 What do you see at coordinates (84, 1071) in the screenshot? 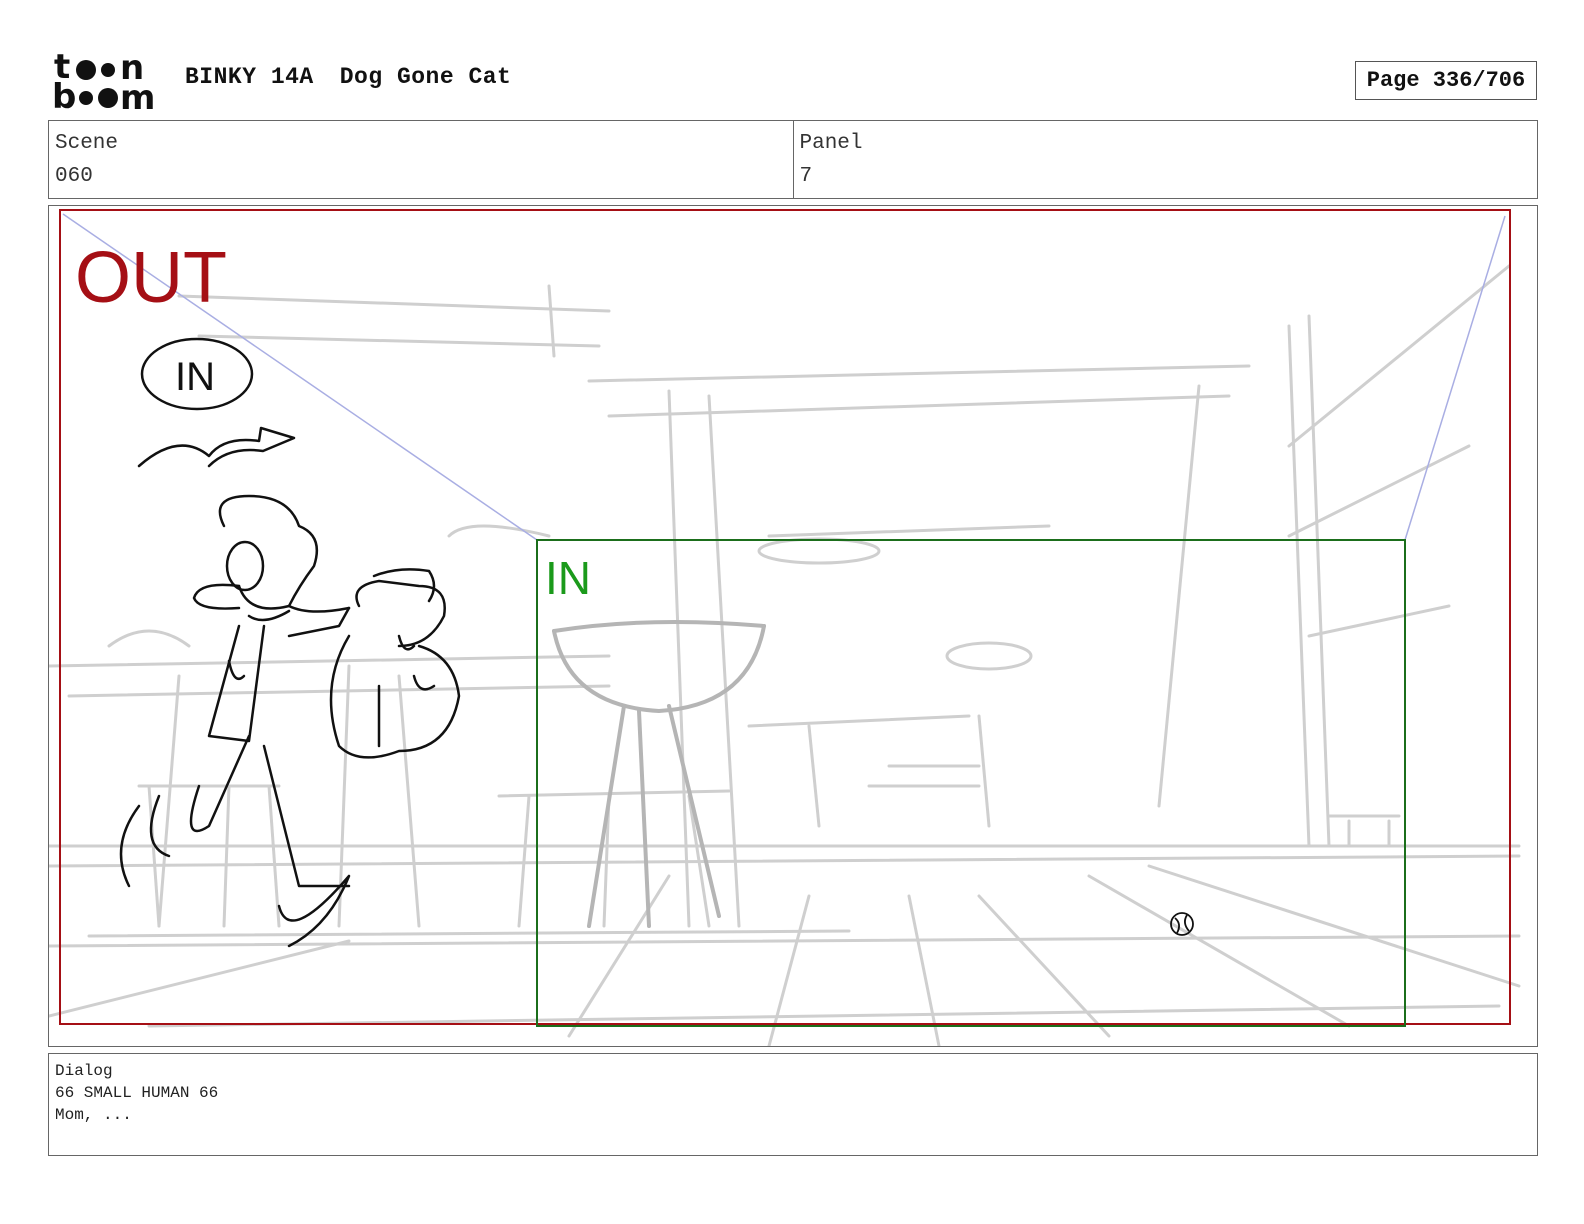
I see `dialog-label: Dialog` at bounding box center [84, 1071].